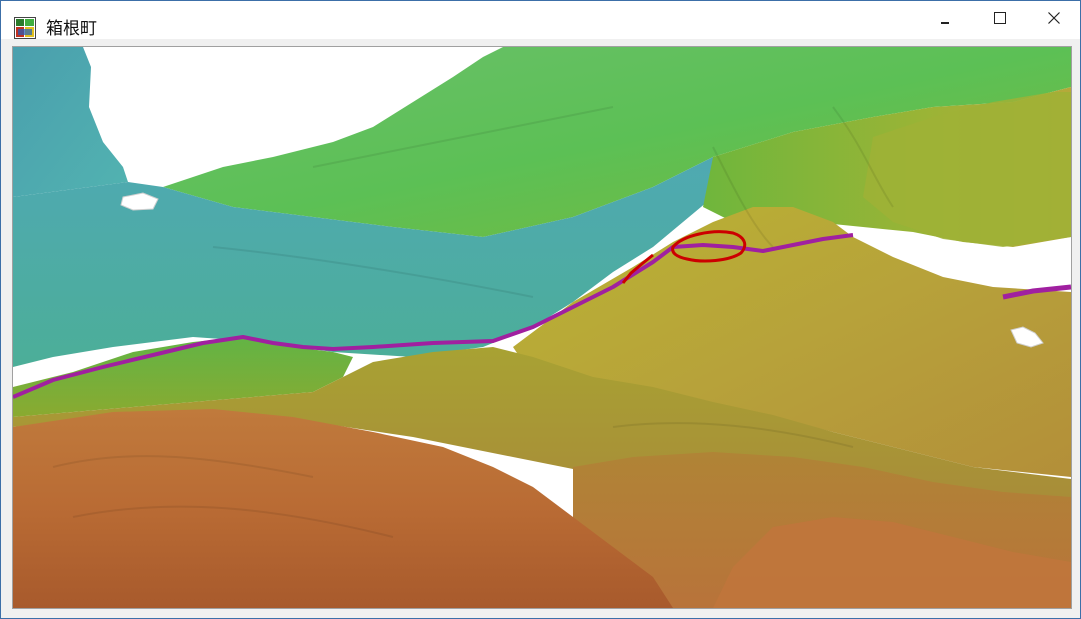 The image size is (1081, 619). I want to click on close-icon, so click(1054, 18).